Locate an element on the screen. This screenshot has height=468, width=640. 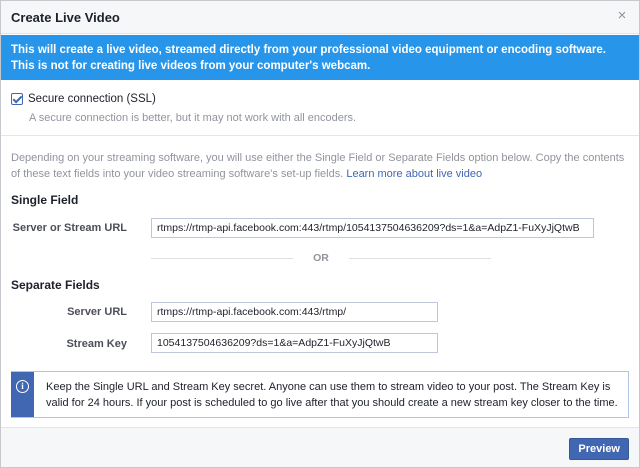
or-line-right is located at coordinates (420, 258).